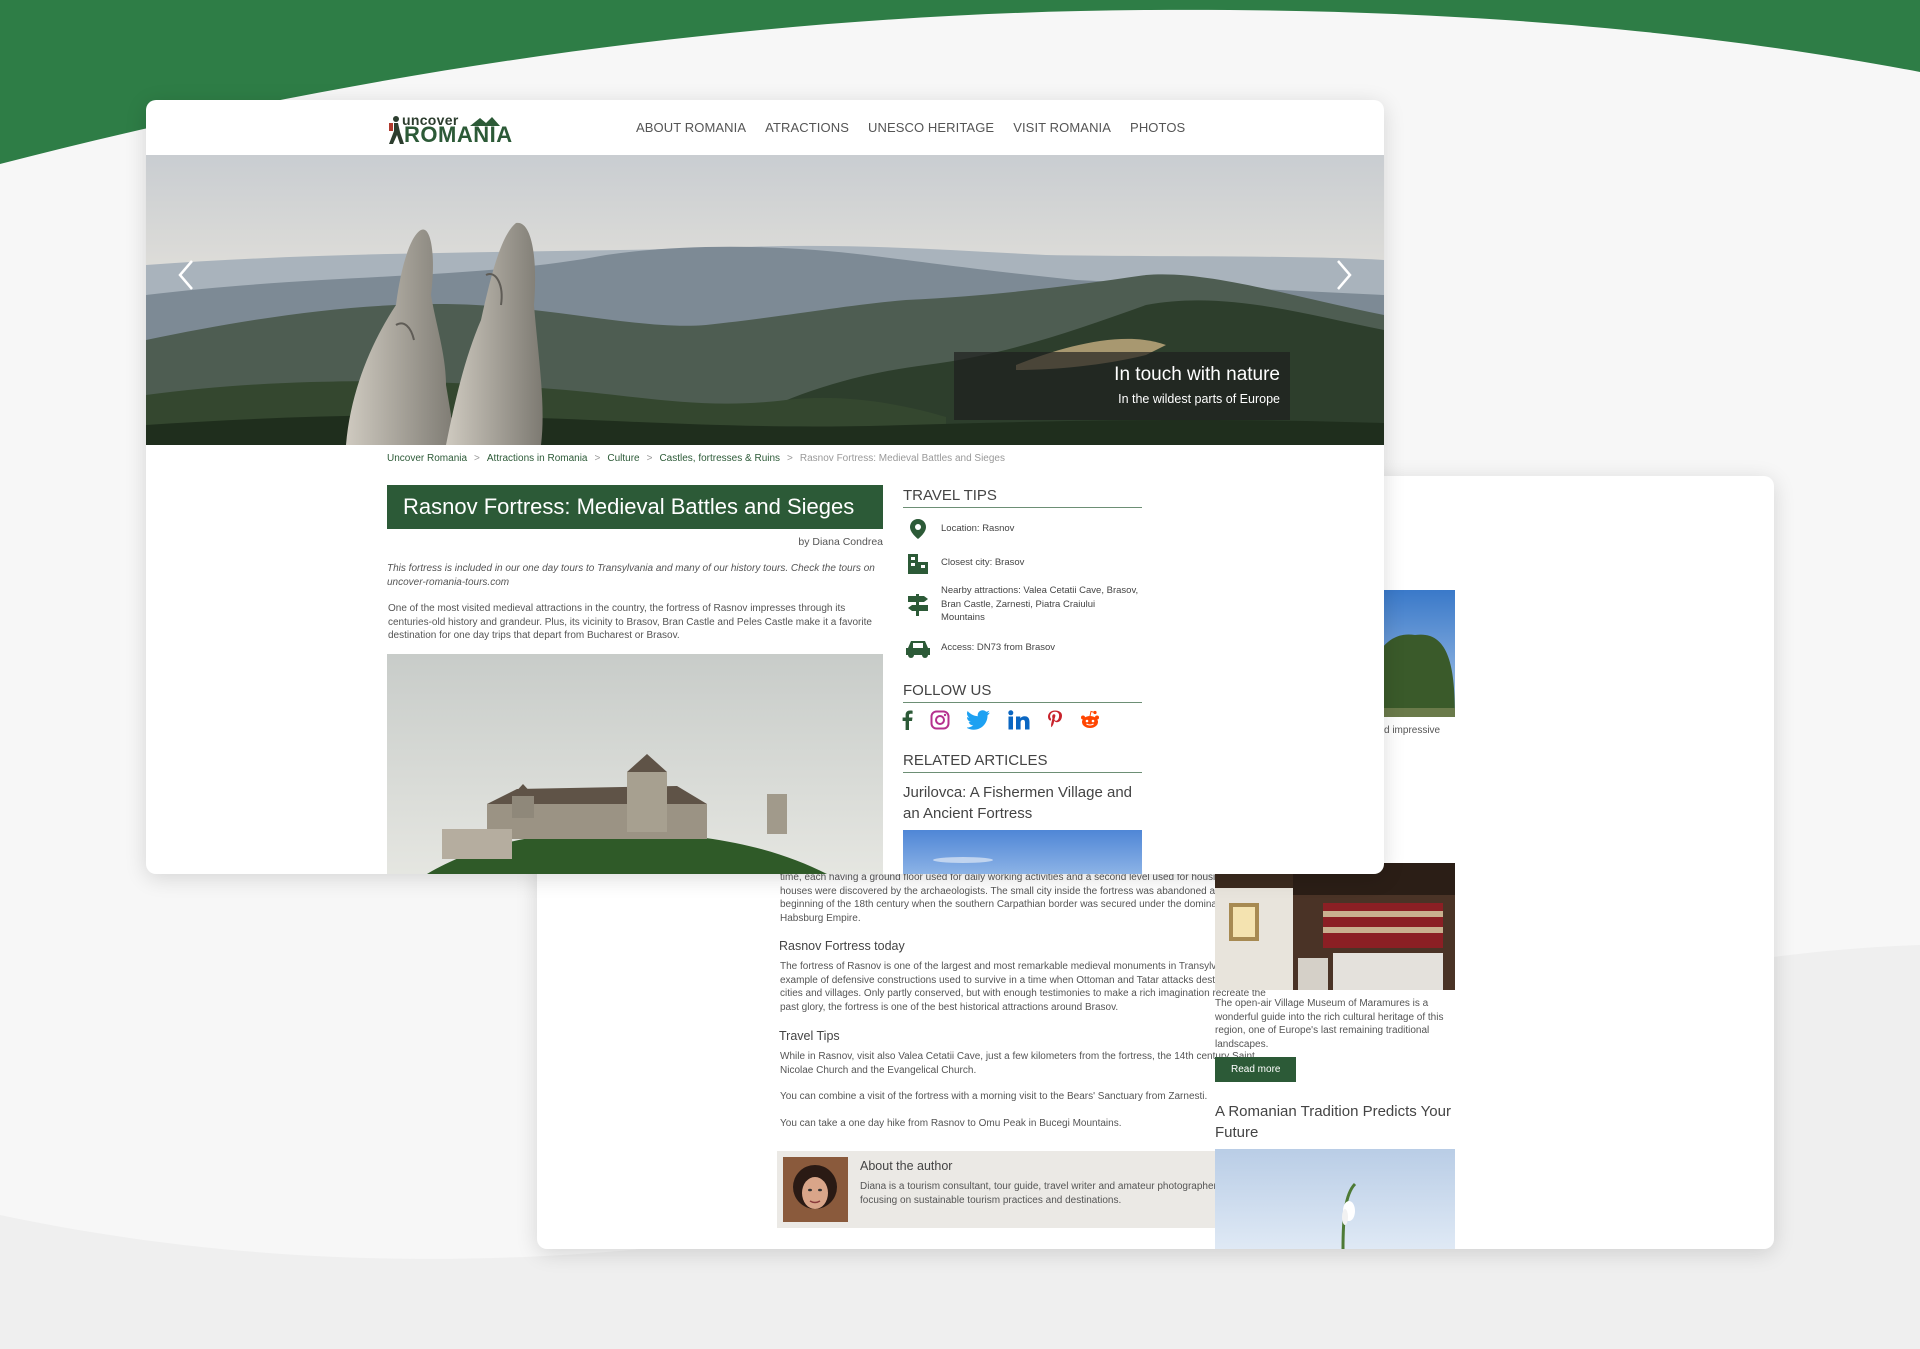 The width and height of the screenshot is (1920, 1349). I want to click on snowdrop-image, so click(1335, 1199).